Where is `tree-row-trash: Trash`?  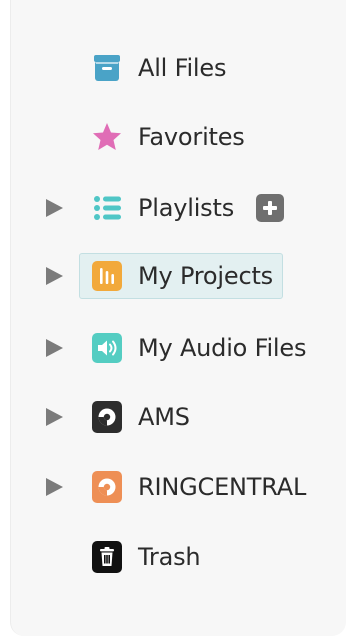
tree-row-trash: Trash is located at coordinates (178, 557).